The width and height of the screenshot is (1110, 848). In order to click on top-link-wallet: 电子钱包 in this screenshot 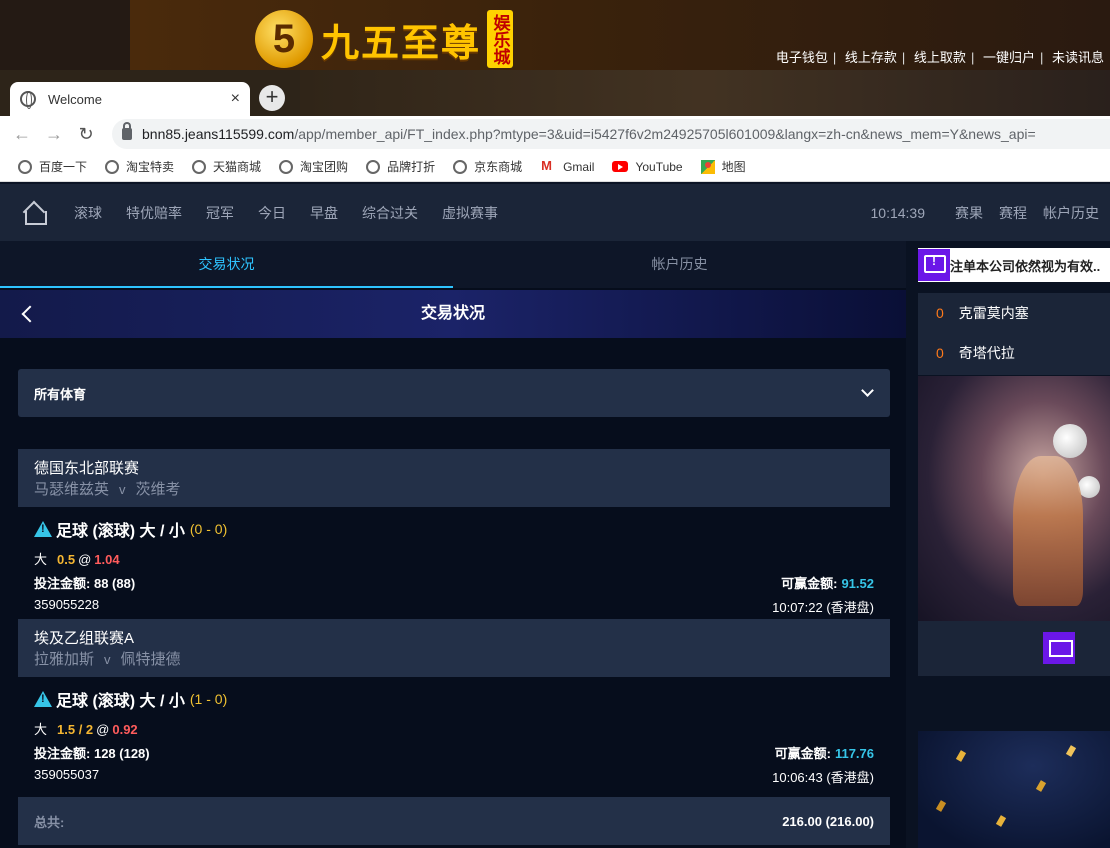, I will do `click(802, 57)`.